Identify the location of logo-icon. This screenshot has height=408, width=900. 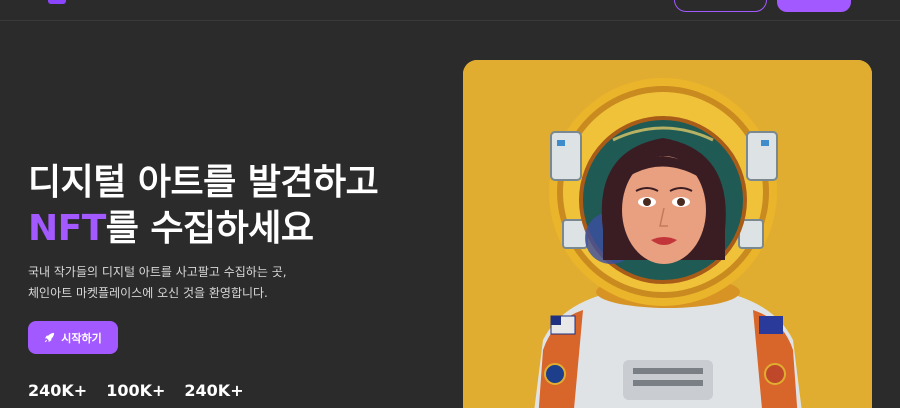
(57, 2).